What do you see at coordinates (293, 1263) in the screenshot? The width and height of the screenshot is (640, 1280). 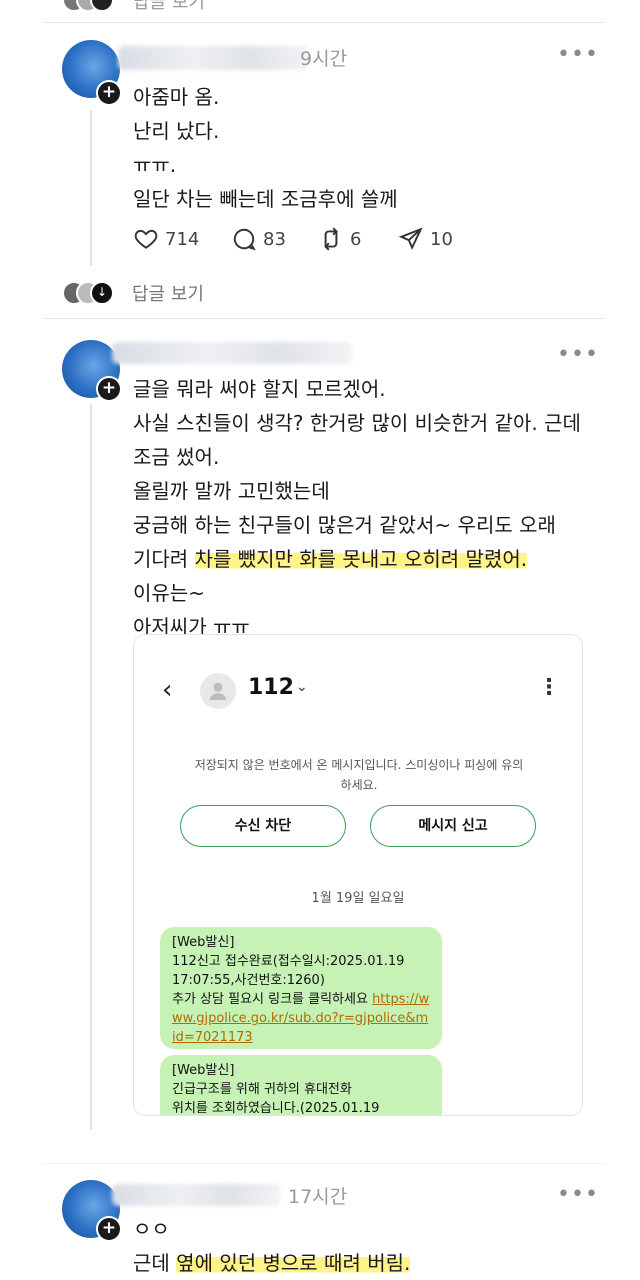 I see `highlighted-text: 옆에 있던 병으로 때려 버림.` at bounding box center [293, 1263].